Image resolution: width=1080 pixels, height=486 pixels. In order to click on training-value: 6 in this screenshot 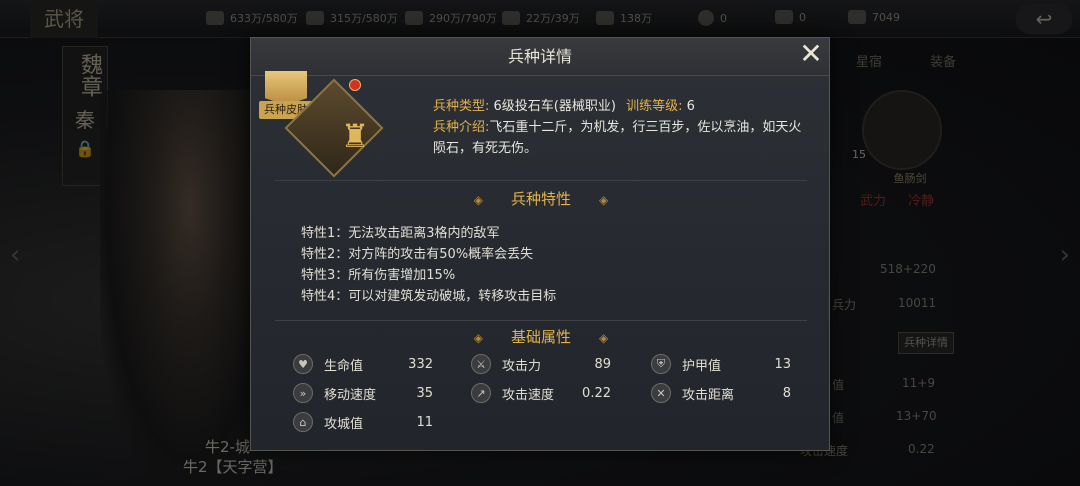, I will do `click(690, 106)`.